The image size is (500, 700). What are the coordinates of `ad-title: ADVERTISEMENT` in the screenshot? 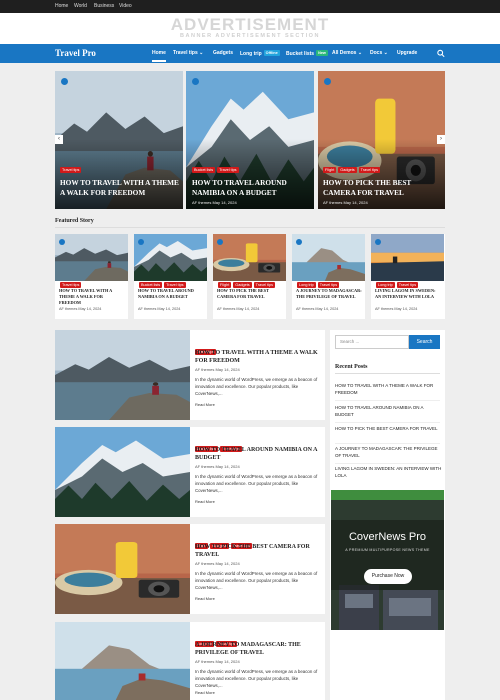 It's located at (250, 24).